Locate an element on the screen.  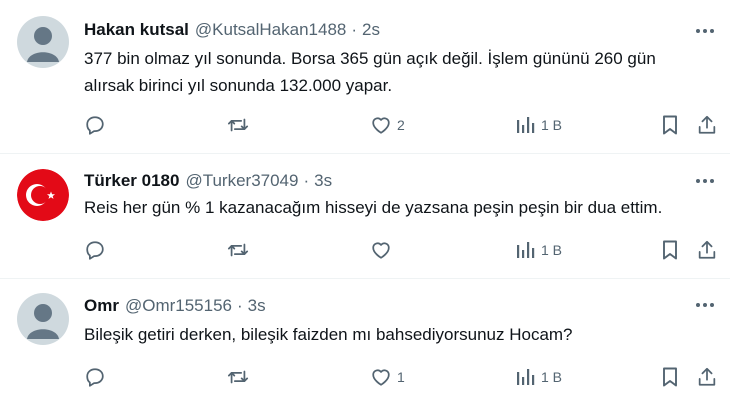
tweet-header: Omr @Omr155156 · 3s is located at coordinates (175, 306).